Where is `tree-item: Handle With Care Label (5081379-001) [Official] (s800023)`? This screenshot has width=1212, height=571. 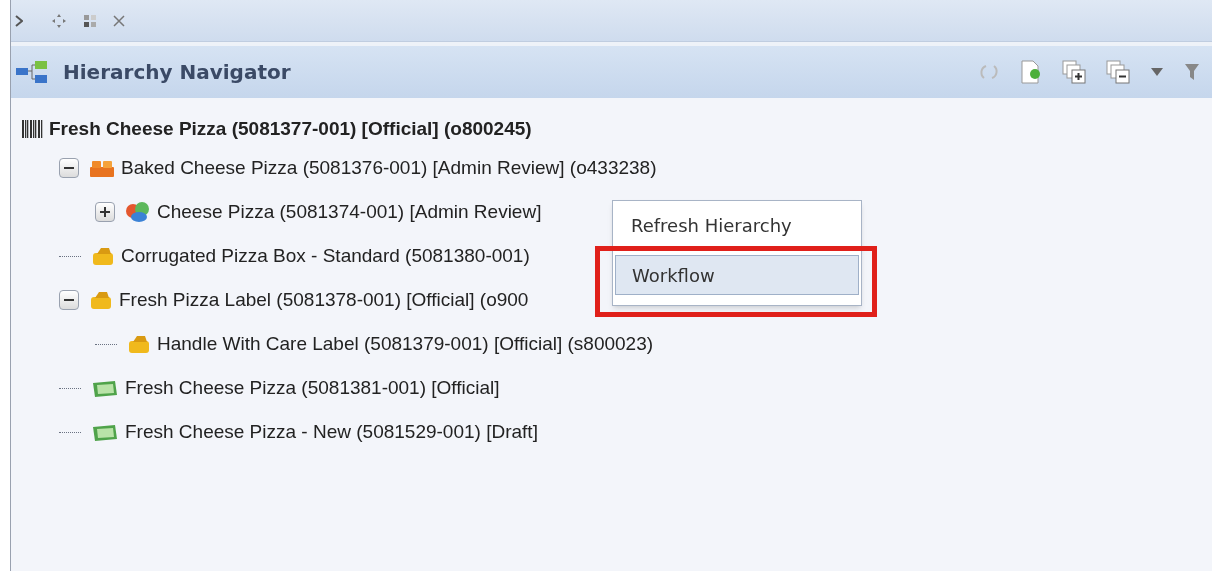
tree-item: Handle With Care Label (5081379-001) [Official] (s800023) is located at coordinates (405, 344).